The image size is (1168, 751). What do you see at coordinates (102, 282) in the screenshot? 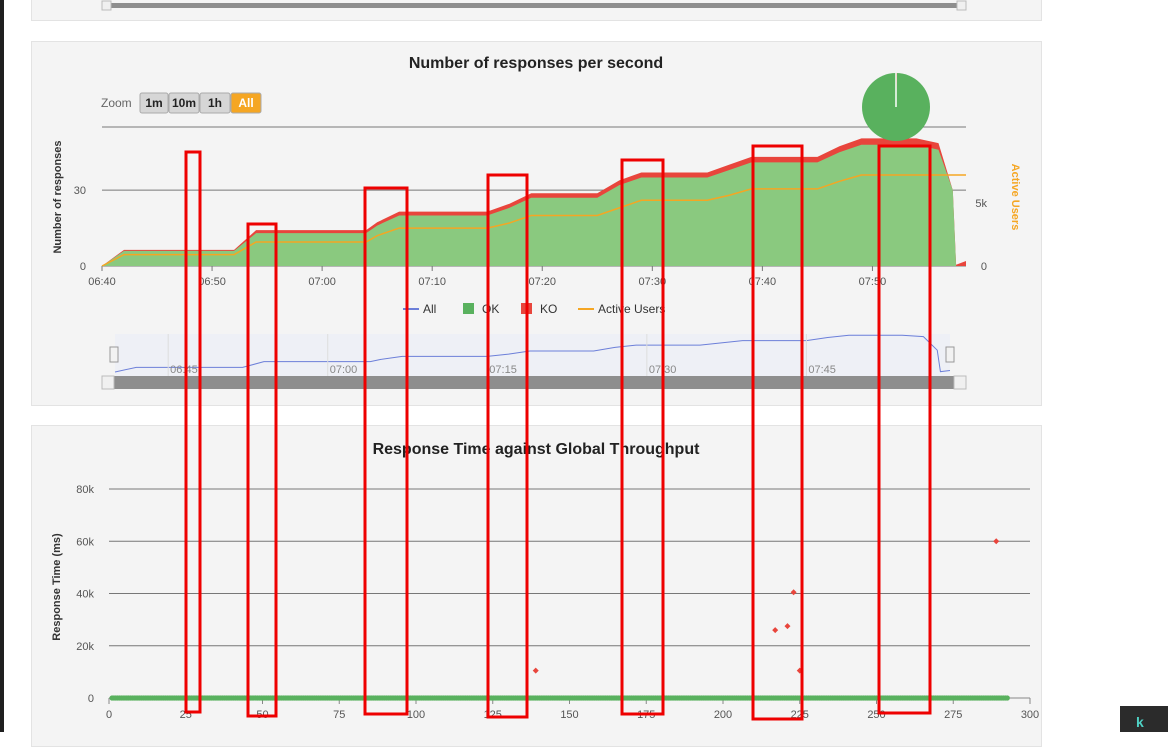
I see `rps-x-tick-label: 06:40` at bounding box center [102, 282].